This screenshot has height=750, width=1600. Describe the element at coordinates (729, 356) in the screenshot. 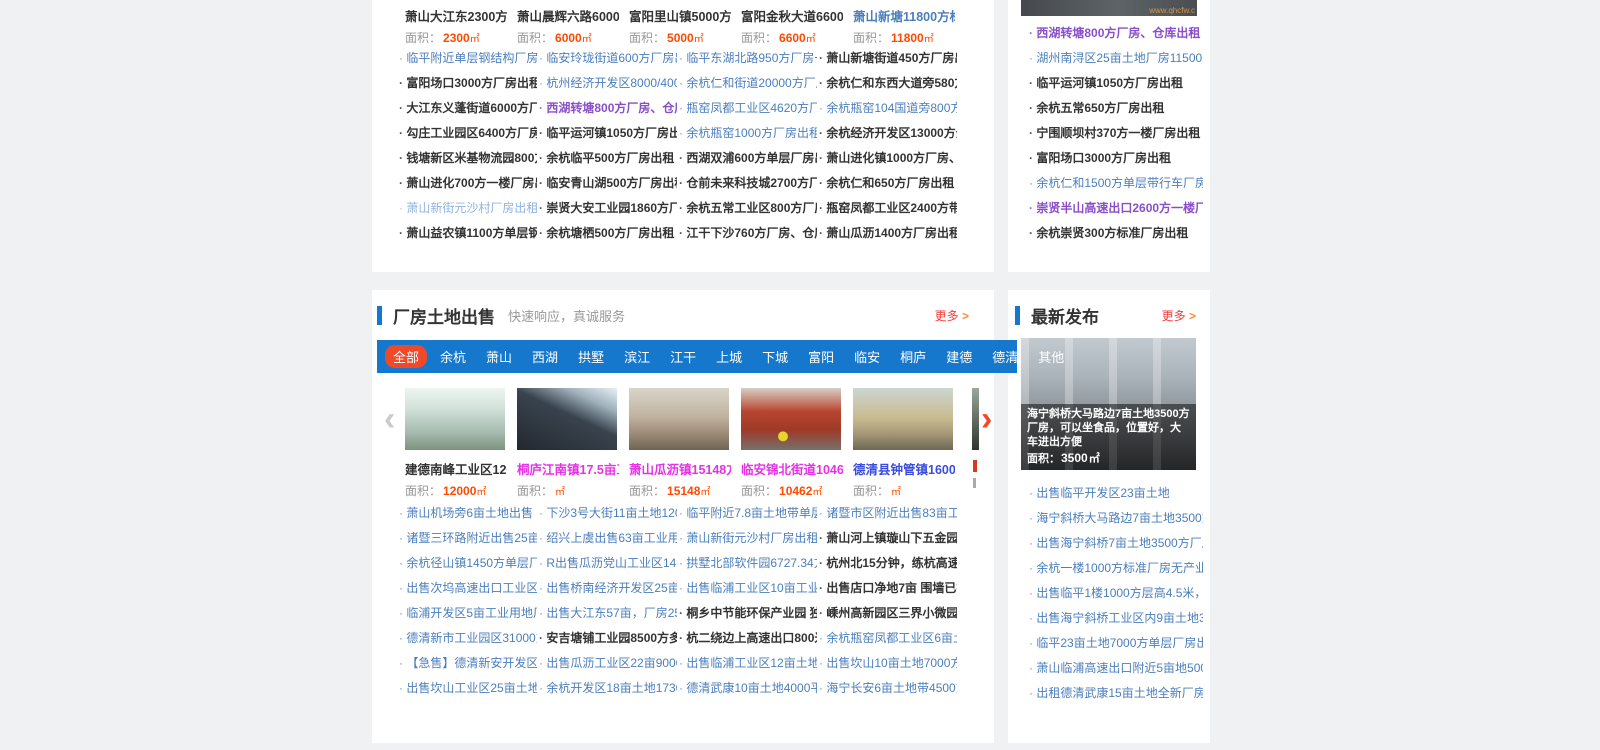

I see `district-tab: 上城` at that location.